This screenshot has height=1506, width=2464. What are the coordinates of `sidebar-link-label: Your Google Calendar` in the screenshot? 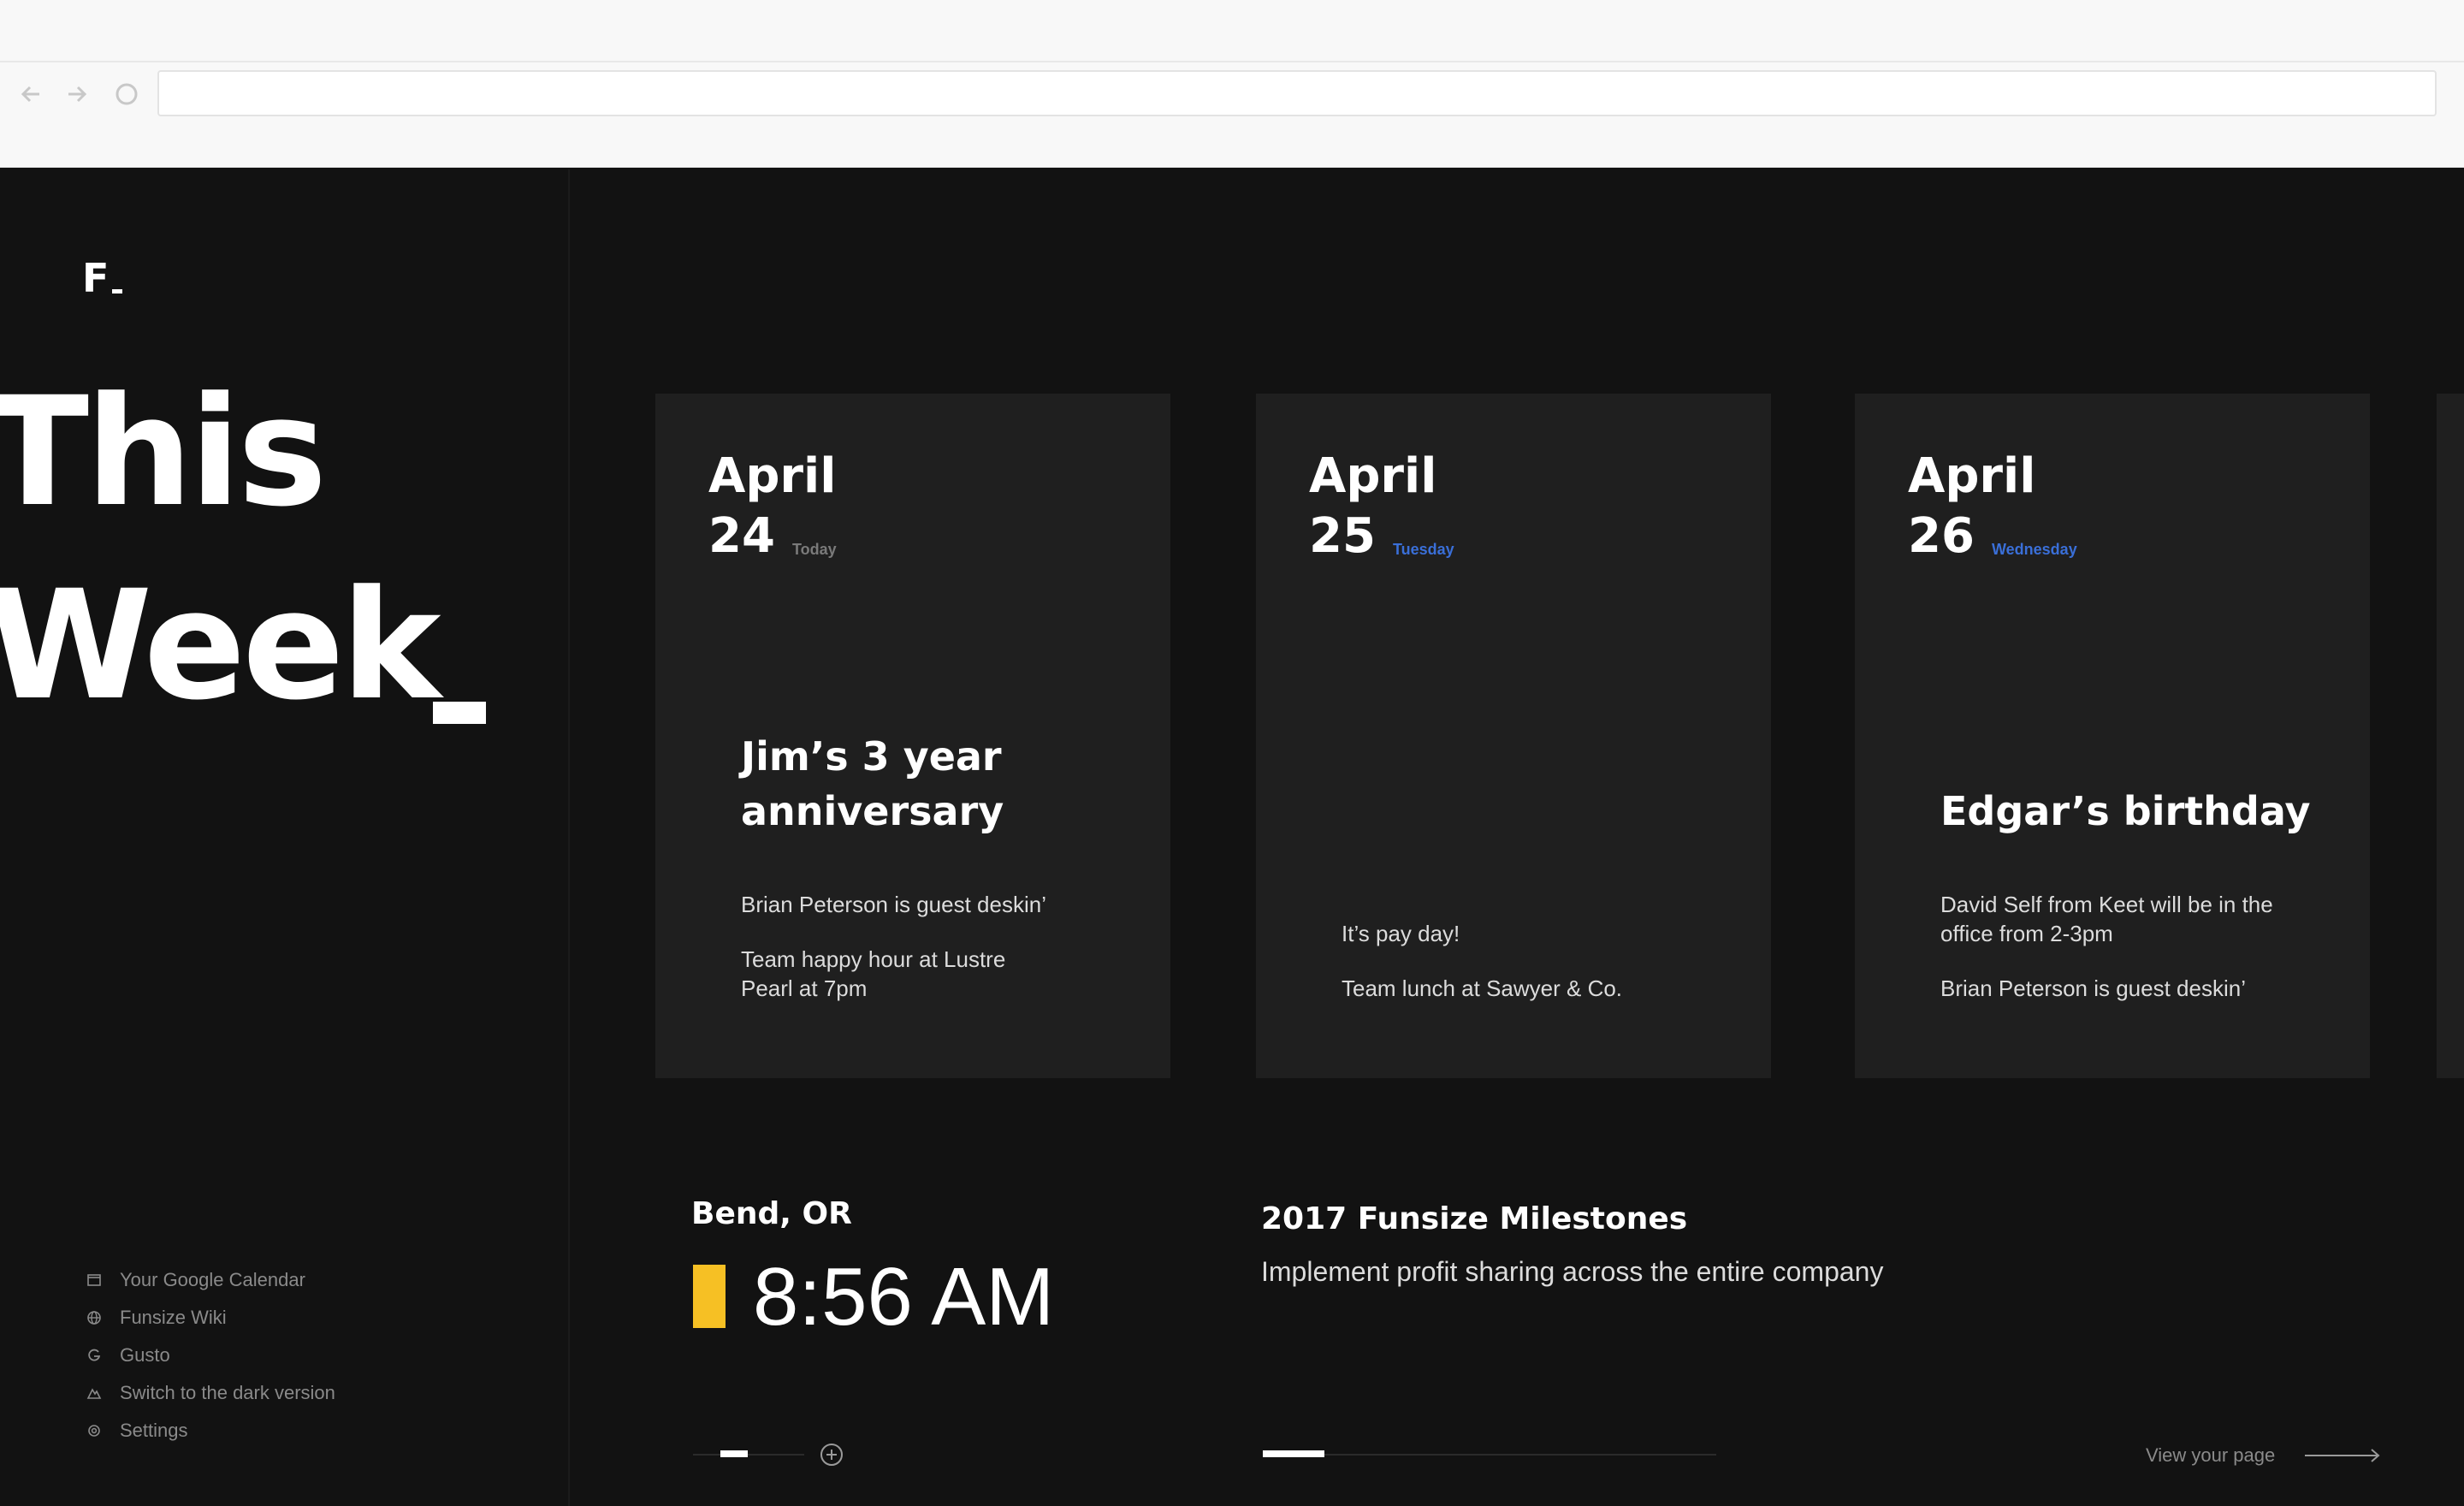 It's located at (212, 1279).